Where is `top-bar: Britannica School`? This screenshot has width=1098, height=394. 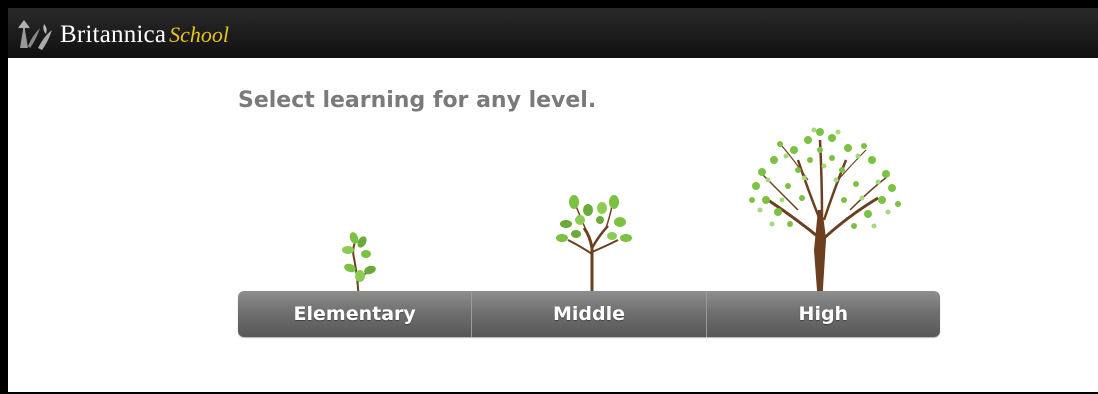
top-bar: Britannica School is located at coordinates (553, 33).